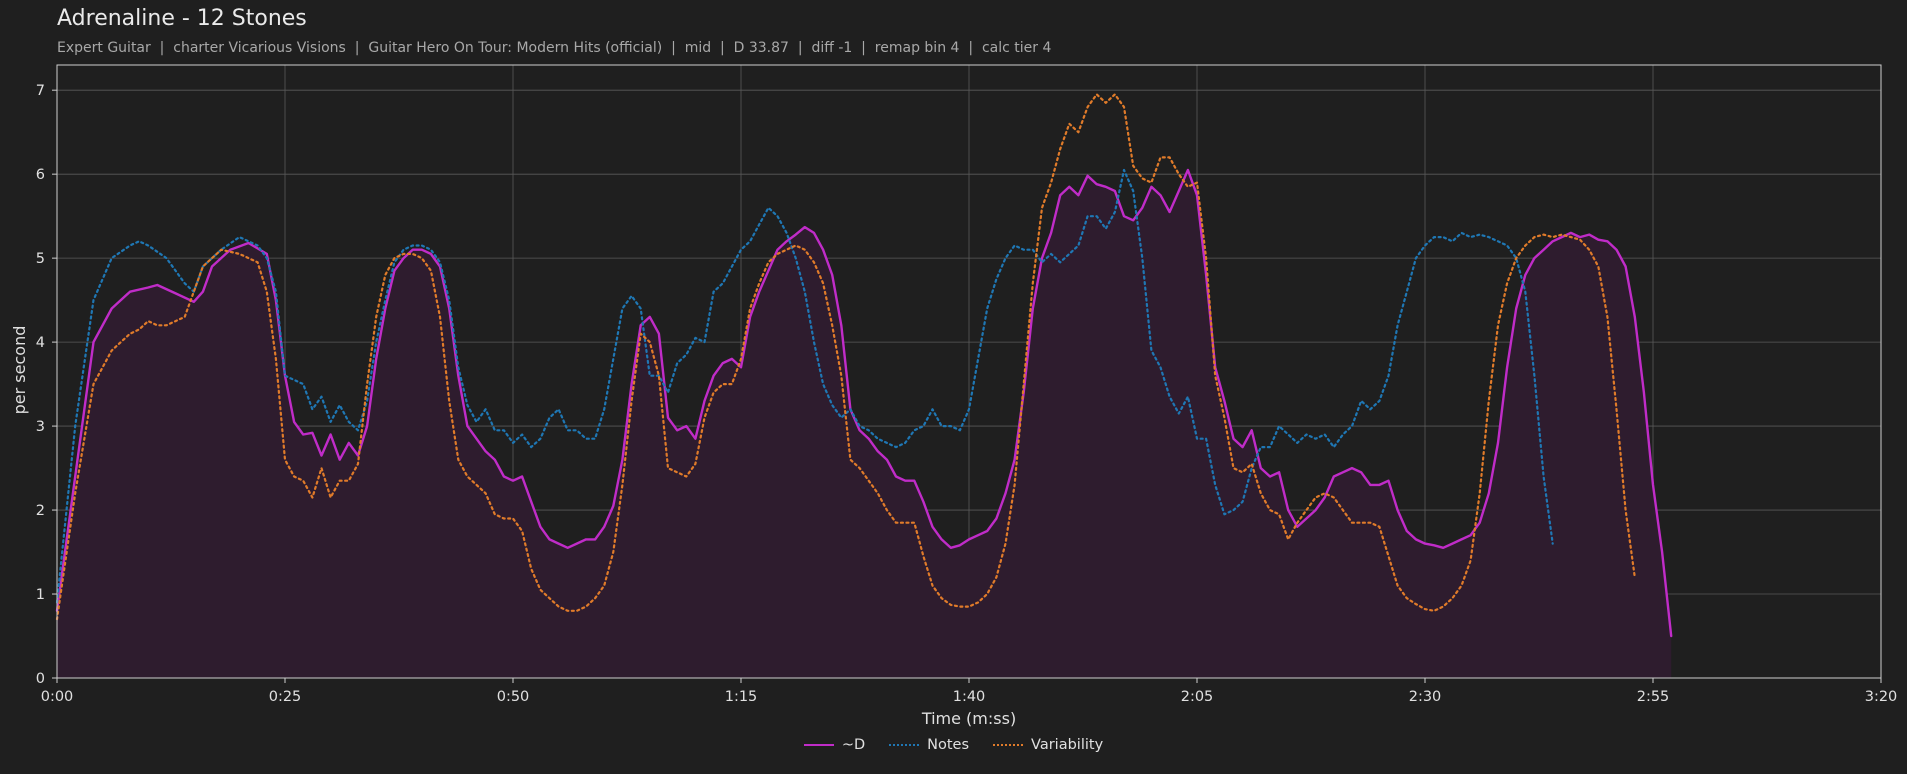  What do you see at coordinates (968, 718) in the screenshot?
I see `x-axis-label: Time (m:ss)` at bounding box center [968, 718].